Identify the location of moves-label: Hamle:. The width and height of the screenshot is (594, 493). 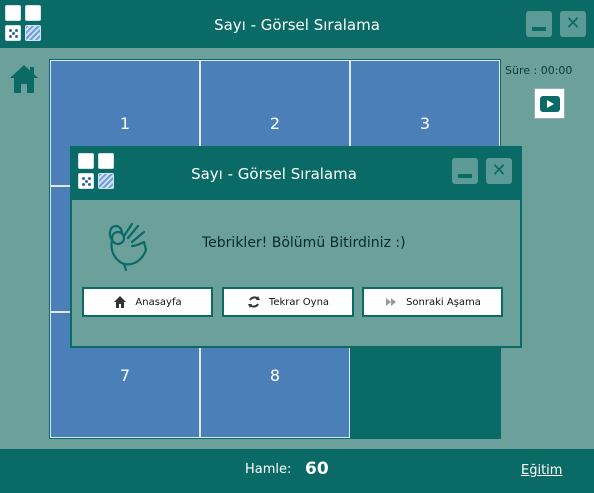
(268, 469).